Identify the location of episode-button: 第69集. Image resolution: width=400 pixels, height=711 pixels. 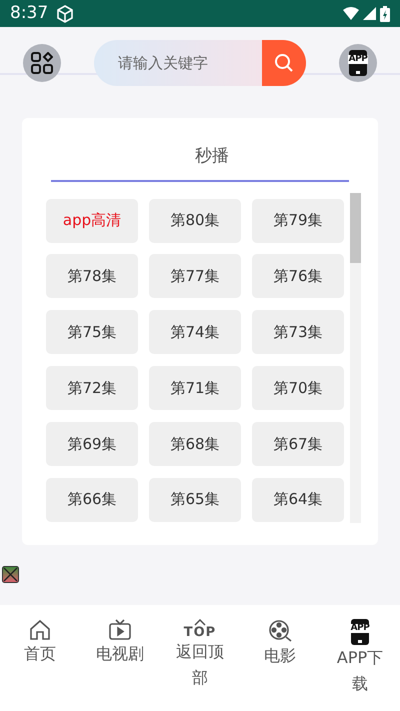
(92, 444).